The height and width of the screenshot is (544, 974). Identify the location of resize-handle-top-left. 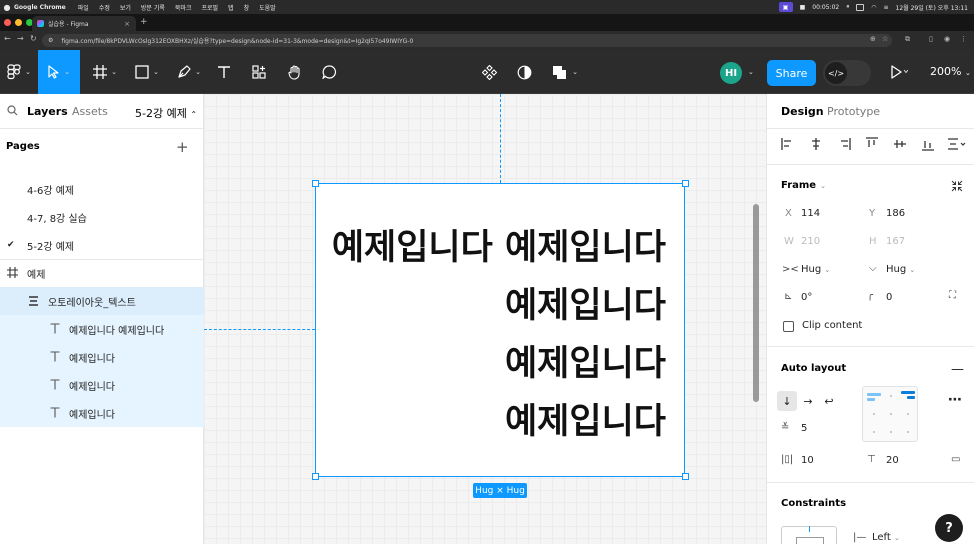
(315, 183).